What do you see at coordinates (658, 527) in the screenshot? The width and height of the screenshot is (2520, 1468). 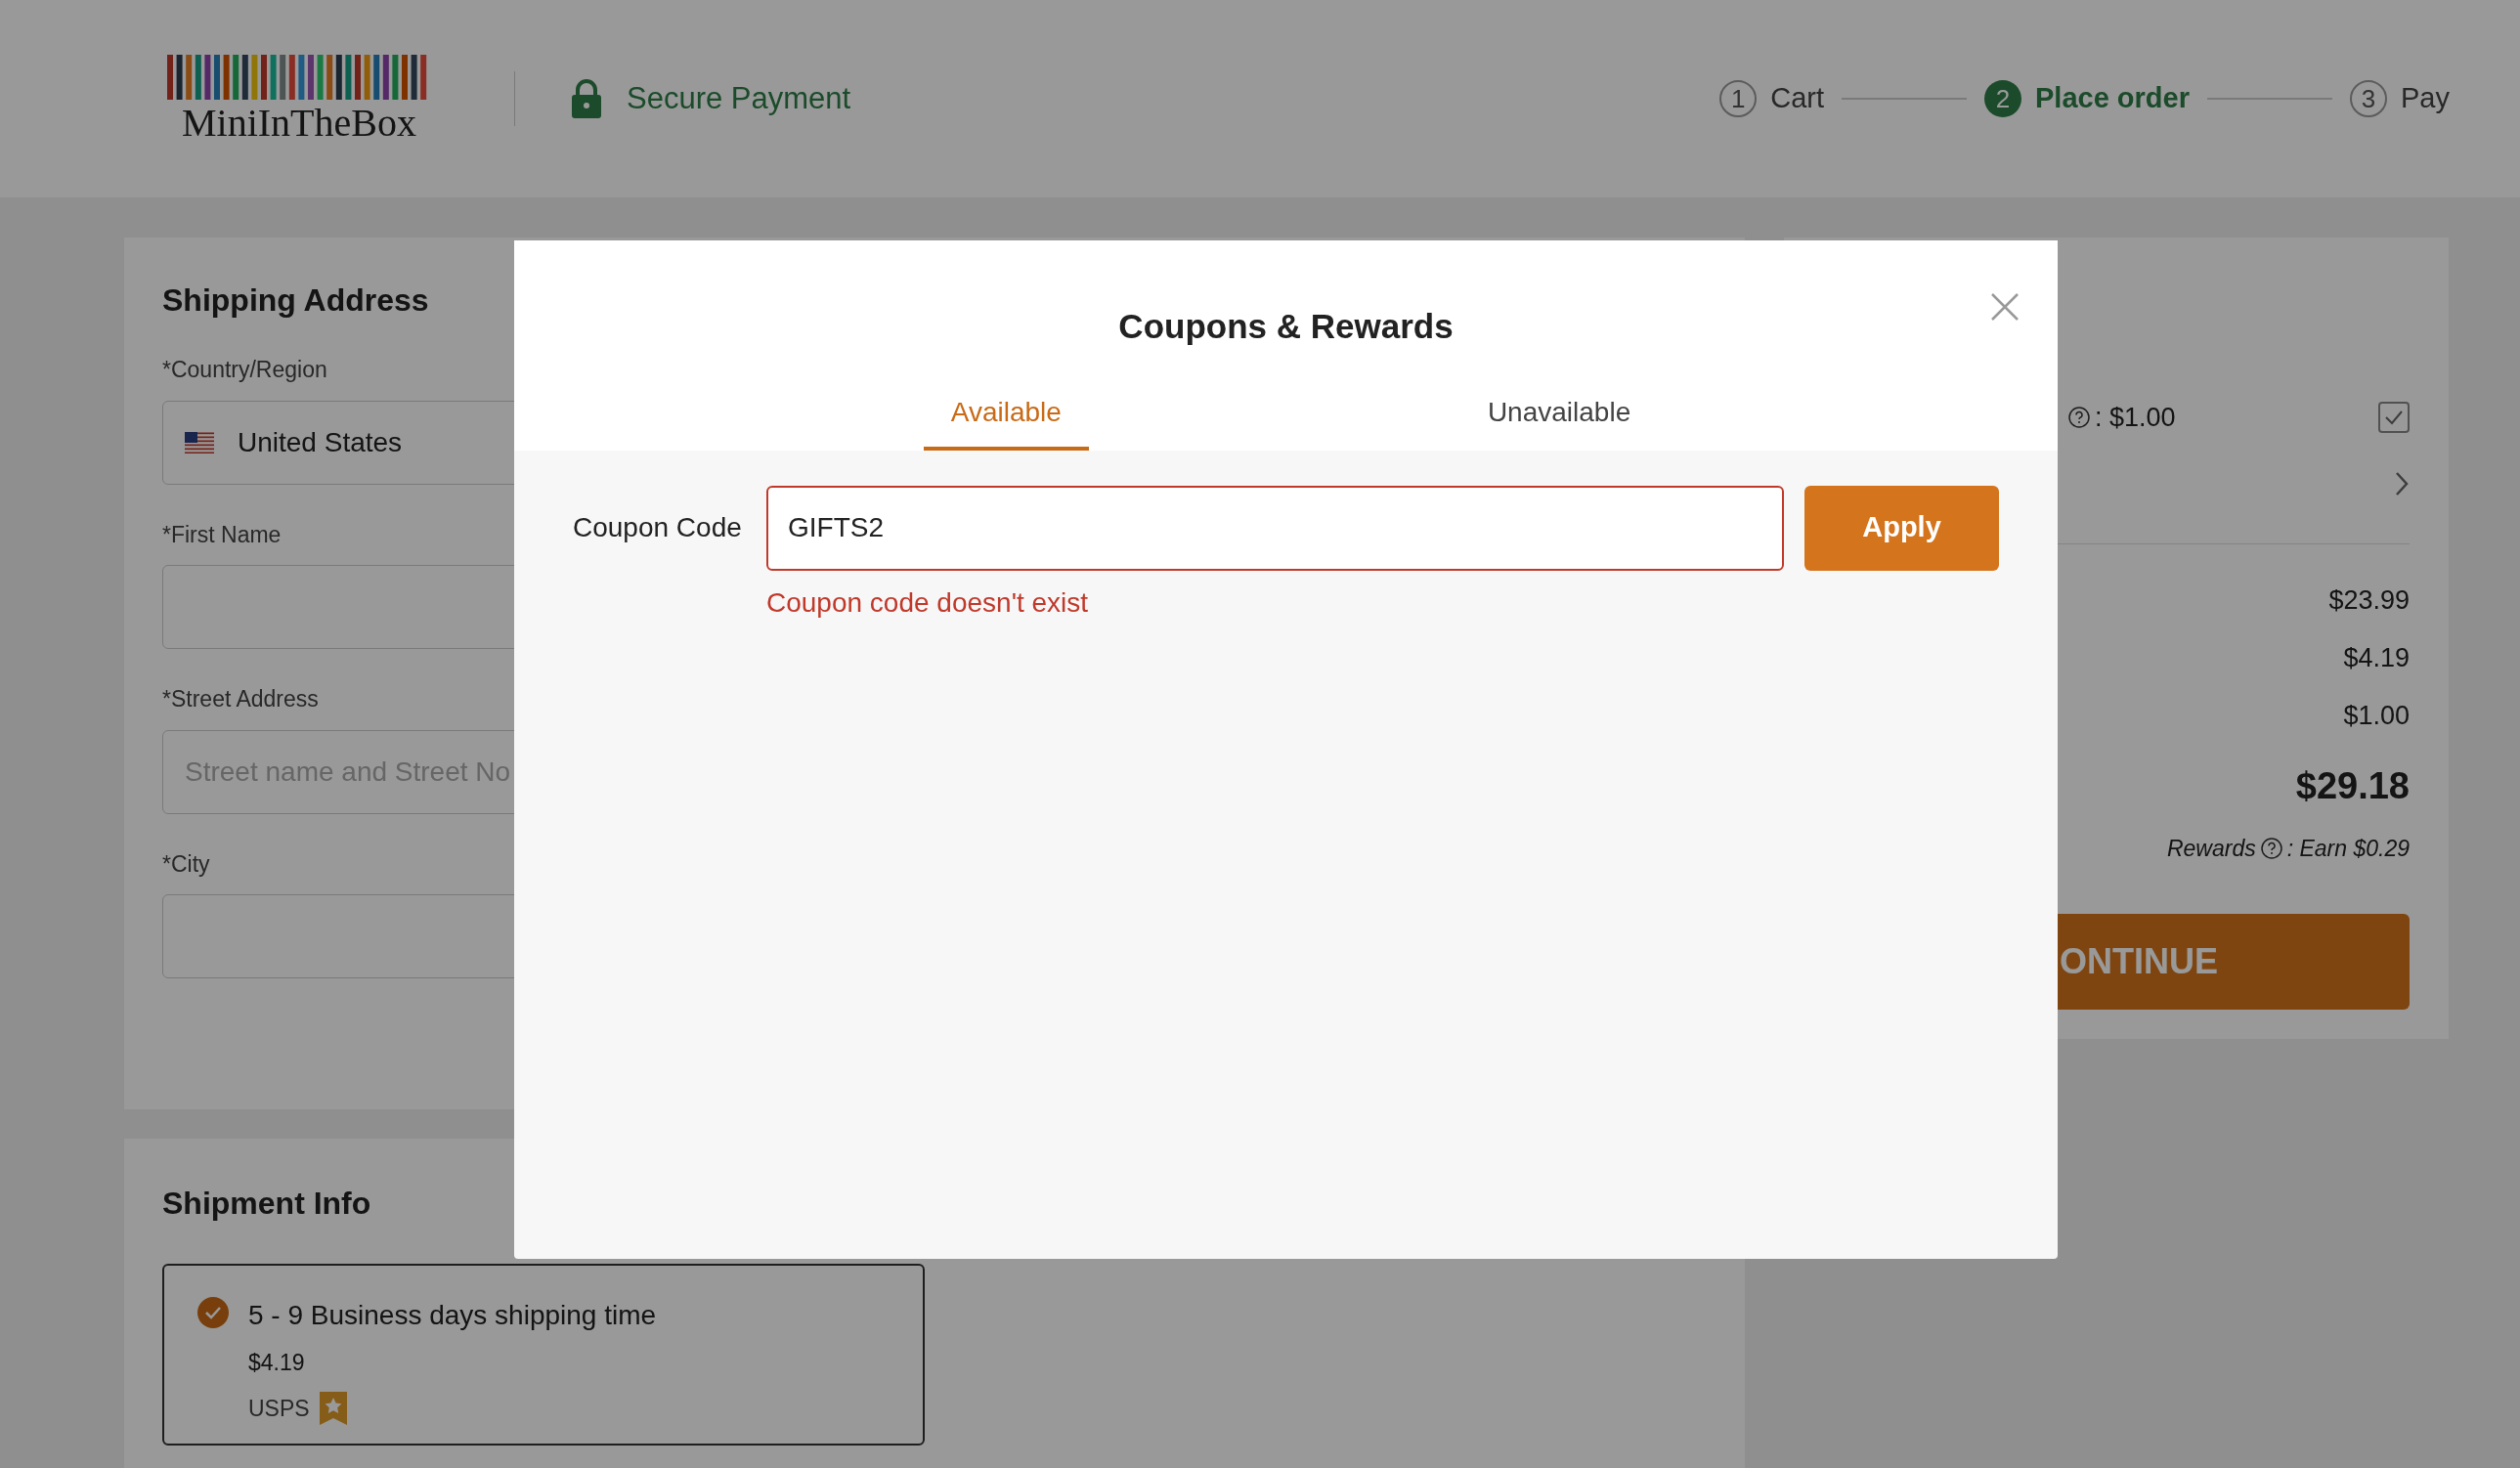 I see `coupon-code-label: Coupon Code` at bounding box center [658, 527].